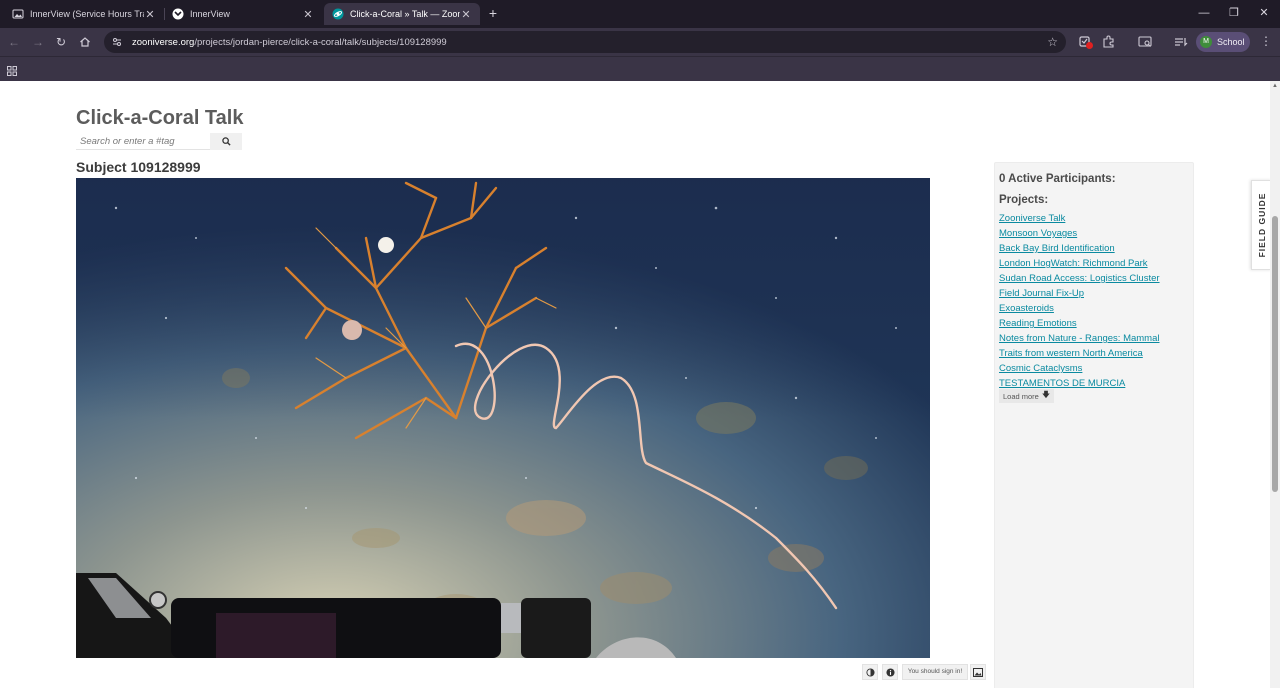 The height and width of the screenshot is (688, 1280). I want to click on profile-avatar: M, so click(1206, 42).